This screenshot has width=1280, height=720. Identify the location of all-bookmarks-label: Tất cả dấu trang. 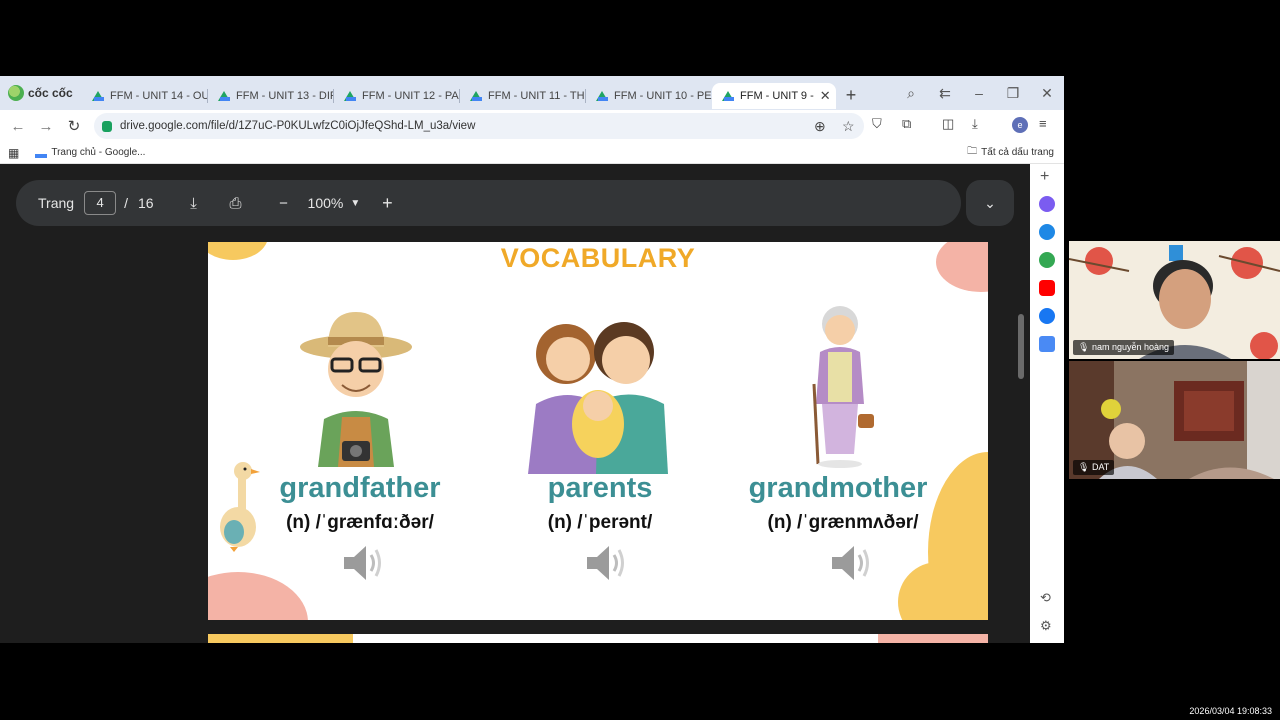
(1017, 152).